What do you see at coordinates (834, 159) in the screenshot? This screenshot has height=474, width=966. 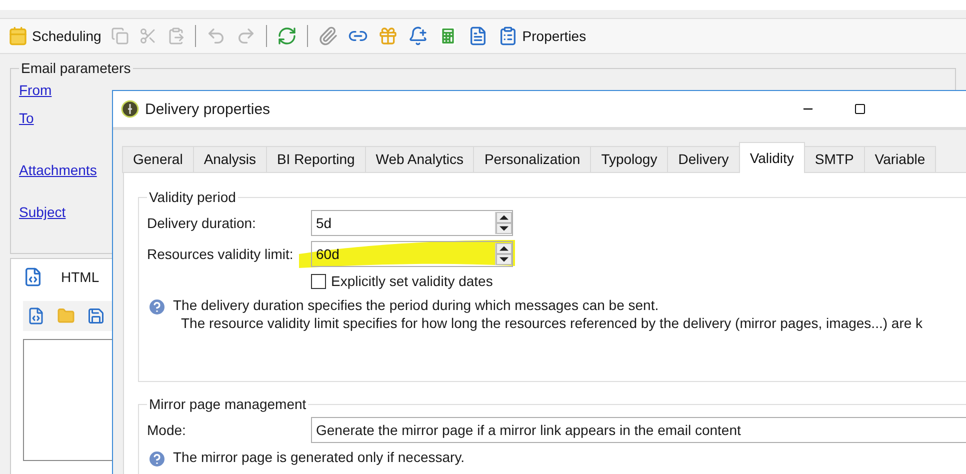 I see `tab: SMTP` at bounding box center [834, 159].